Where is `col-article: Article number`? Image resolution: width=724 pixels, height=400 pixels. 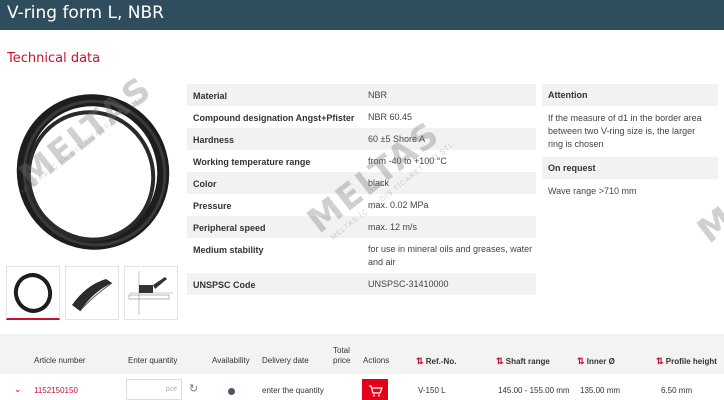
col-article: Article number is located at coordinates (60, 360).